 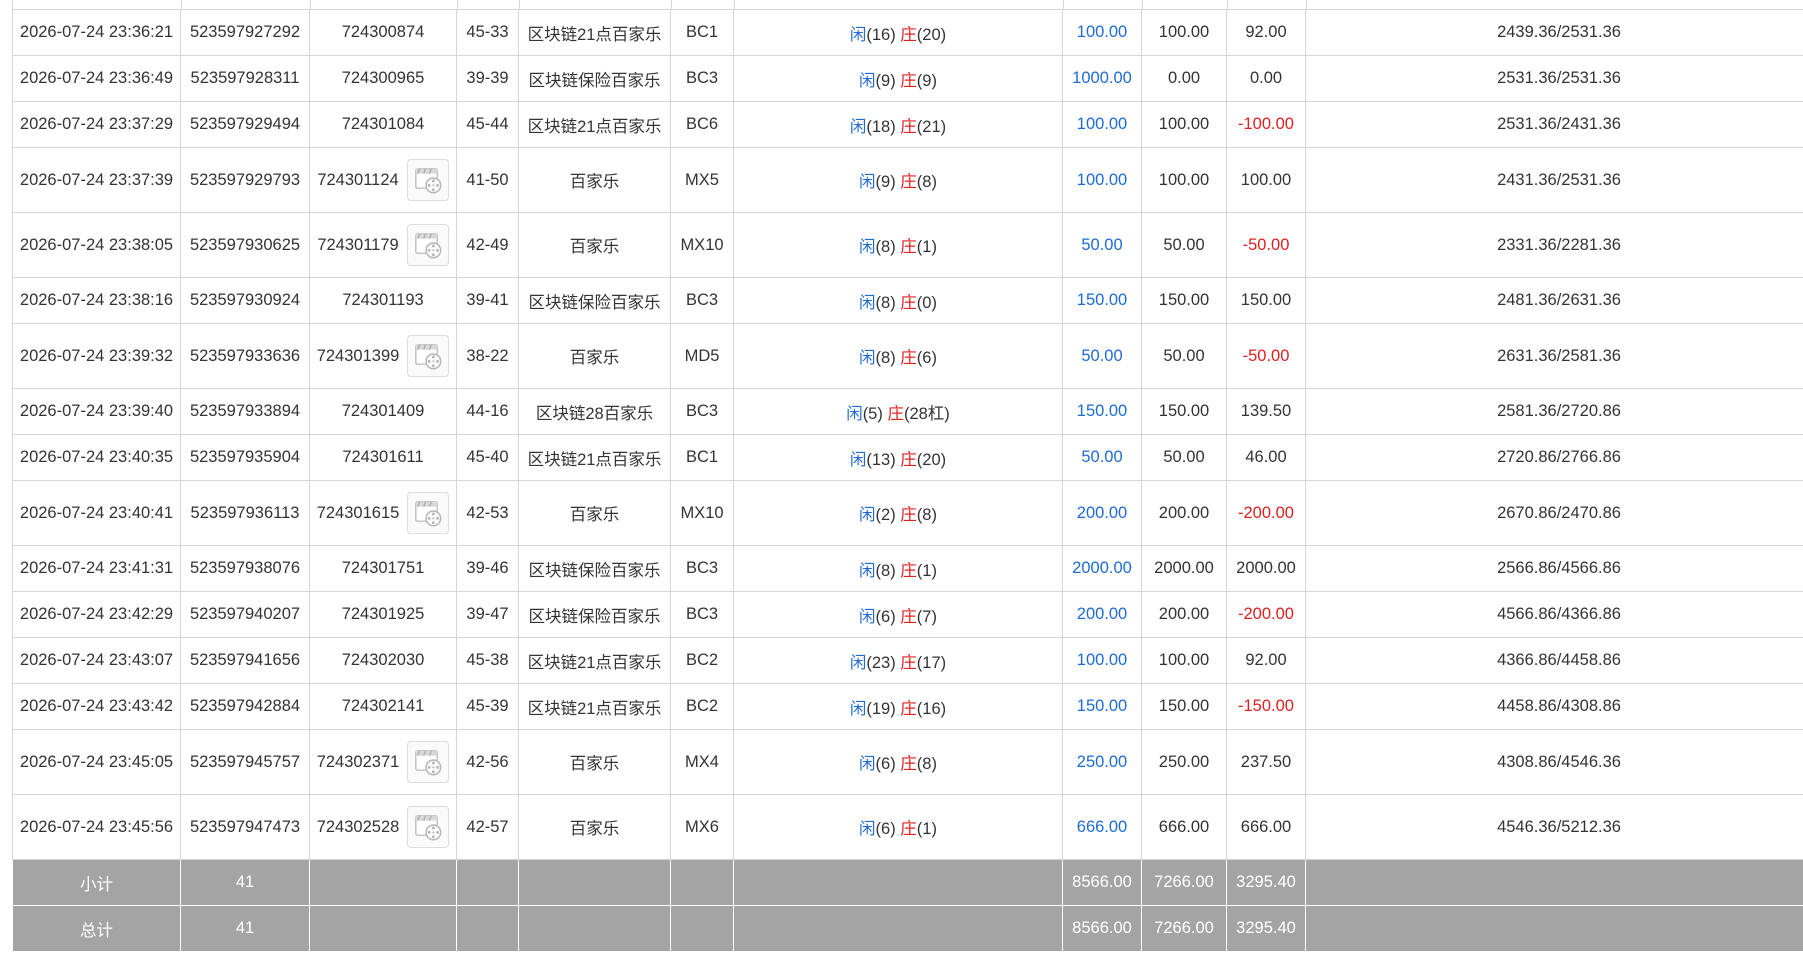 What do you see at coordinates (487, 457) in the screenshot?
I see `table-number: 45-40` at bounding box center [487, 457].